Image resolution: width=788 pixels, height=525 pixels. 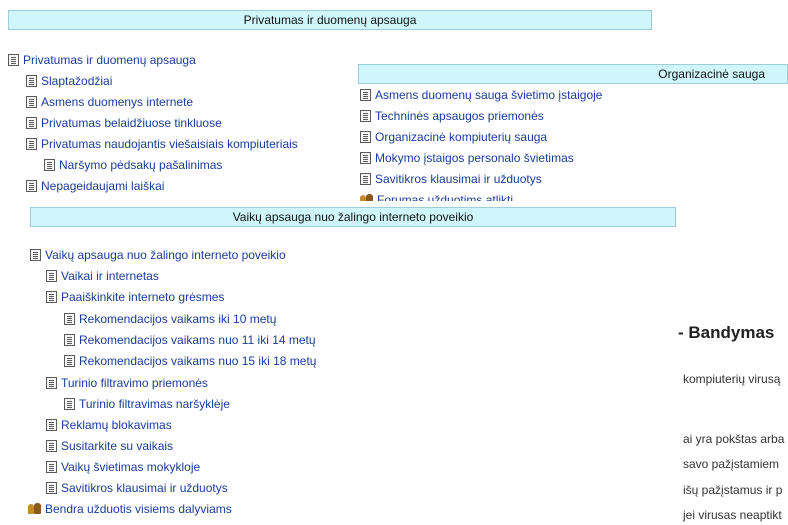 What do you see at coordinates (733, 490) in the screenshot?
I see `background-line: išų pažįstamus ir p` at bounding box center [733, 490].